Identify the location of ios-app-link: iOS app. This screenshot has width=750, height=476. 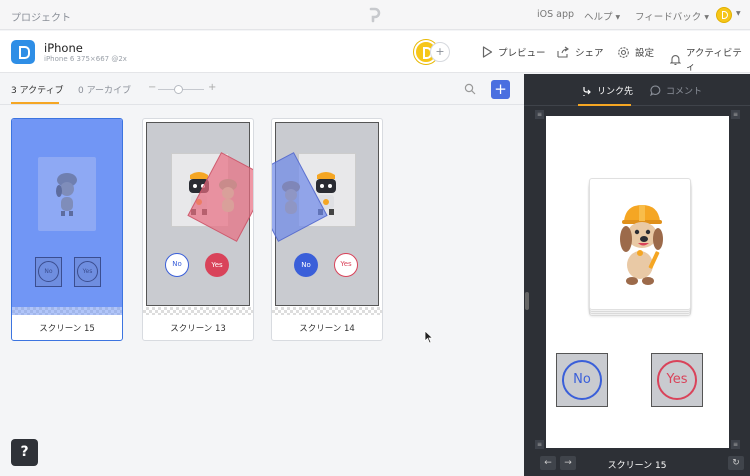
(555, 14).